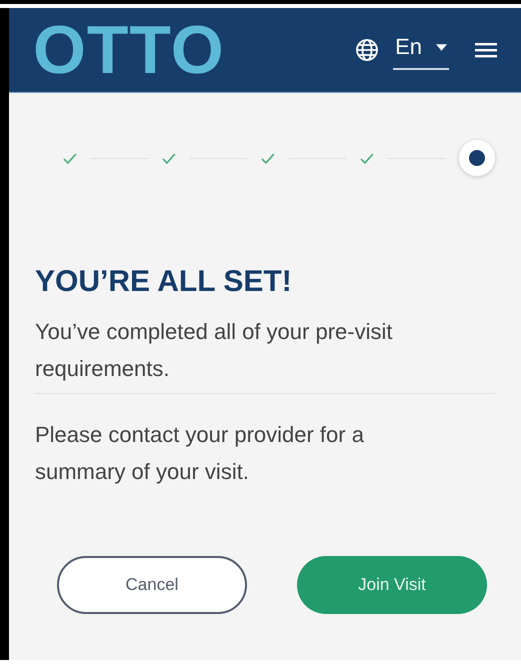 Image resolution: width=521 pixels, height=668 pixels. I want to click on title: YOU’RE ALL SET!, so click(164, 282).